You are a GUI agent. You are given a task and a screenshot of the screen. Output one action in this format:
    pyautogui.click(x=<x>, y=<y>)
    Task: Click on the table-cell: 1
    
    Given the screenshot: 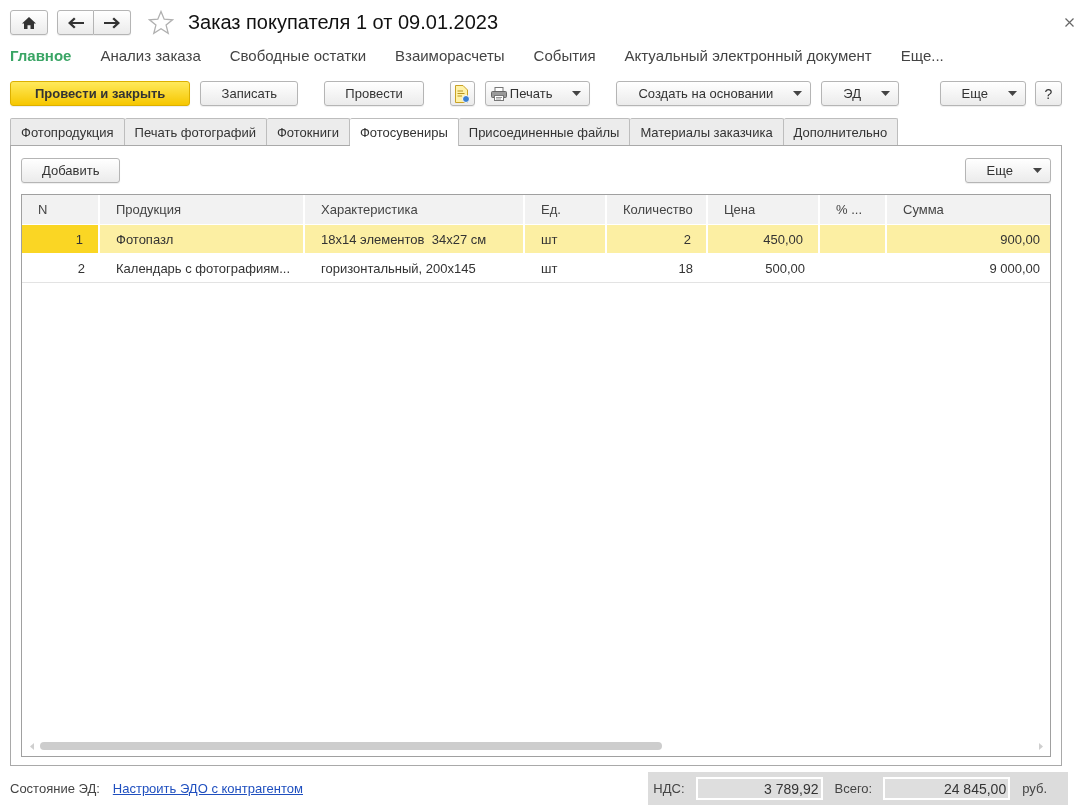 What is the action you would take?
    pyautogui.click(x=61, y=239)
    